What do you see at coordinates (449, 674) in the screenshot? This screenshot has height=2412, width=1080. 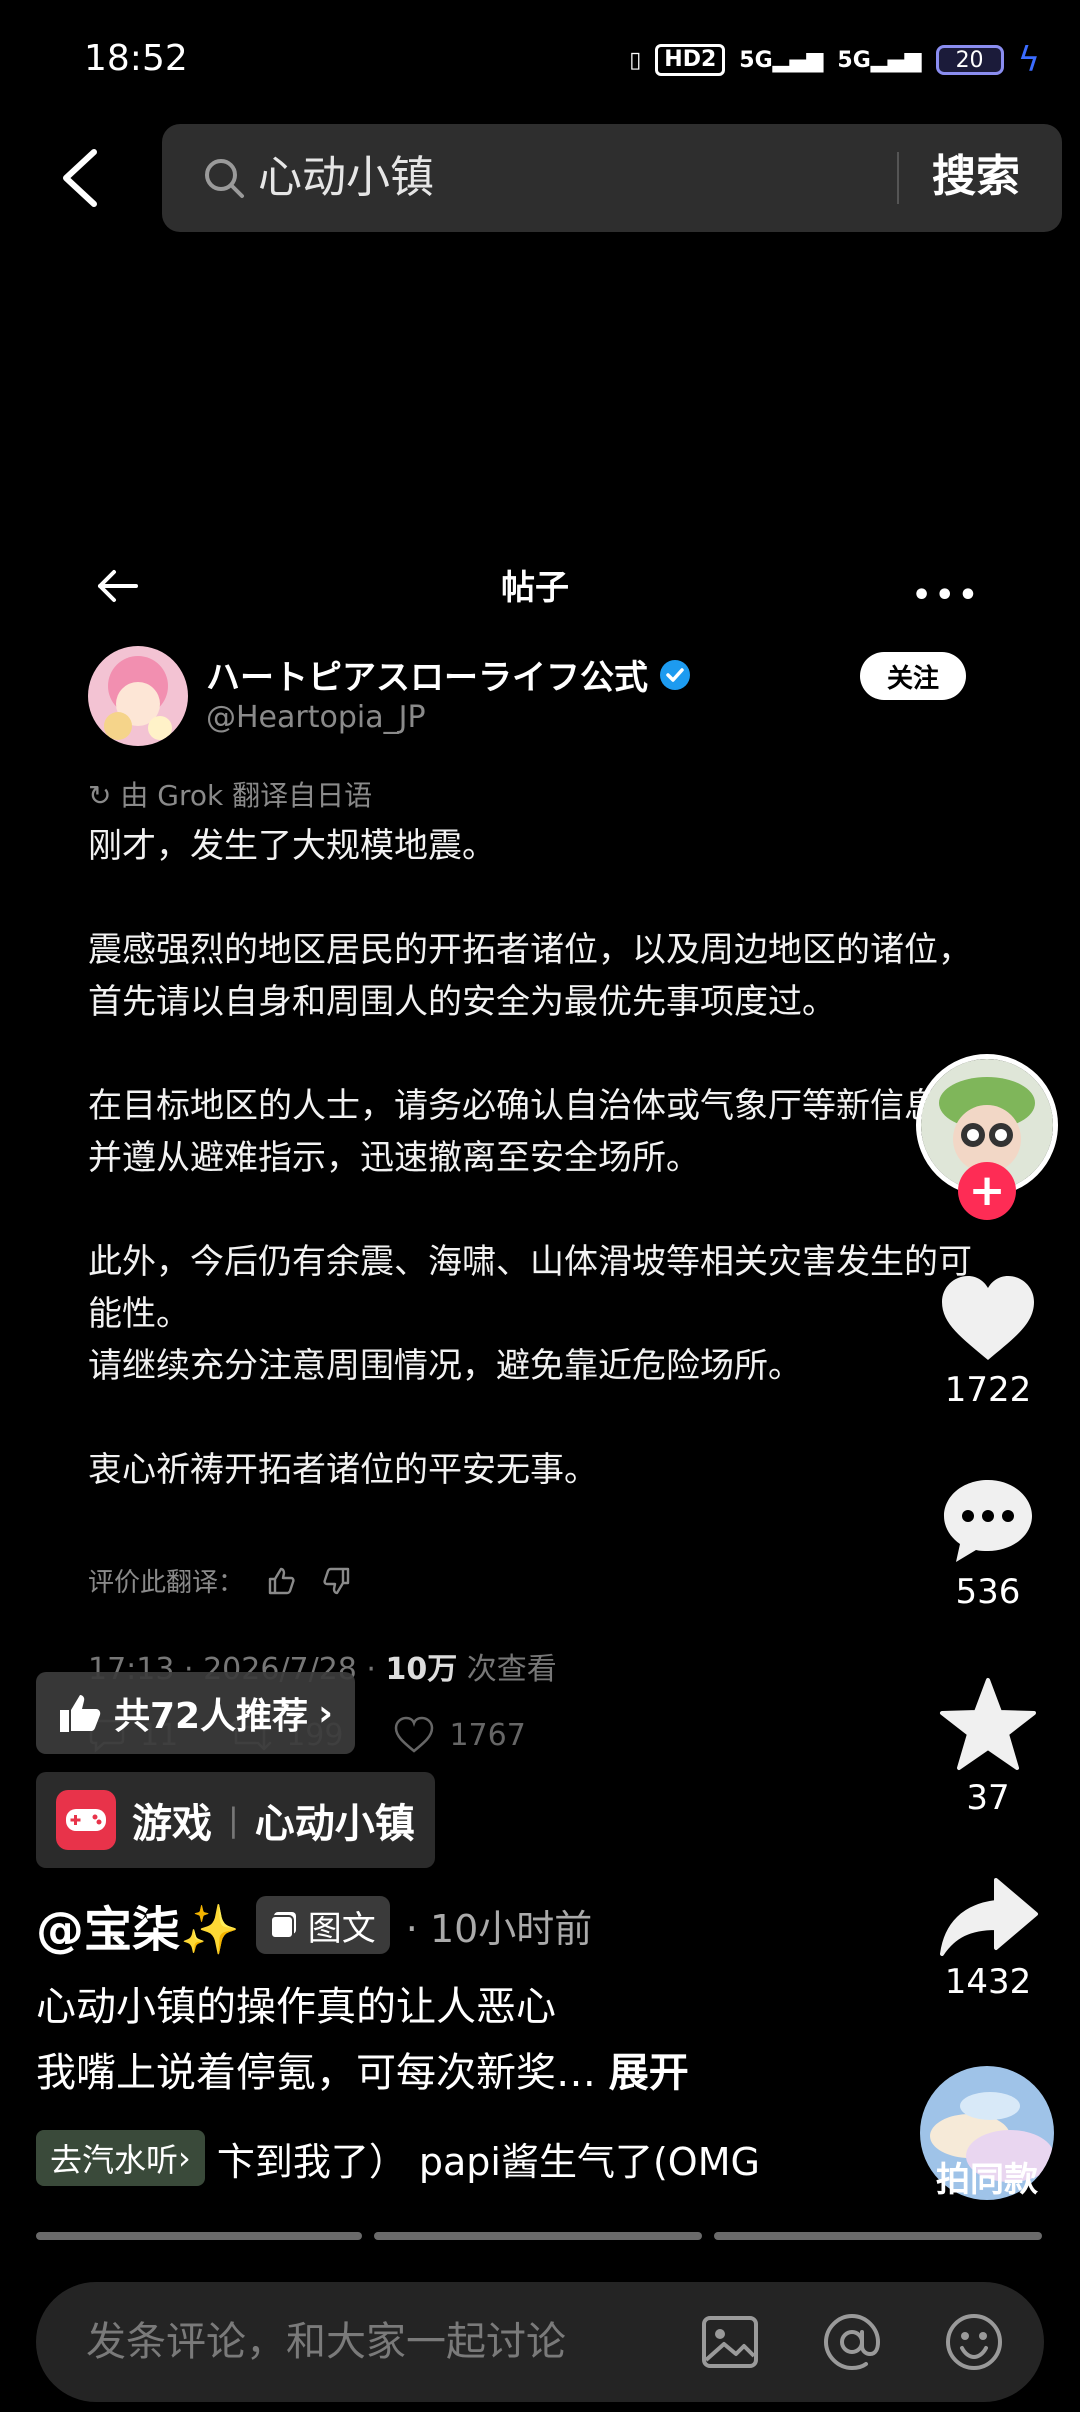 I see `account-name: ハートピアスローライフ公式` at bounding box center [449, 674].